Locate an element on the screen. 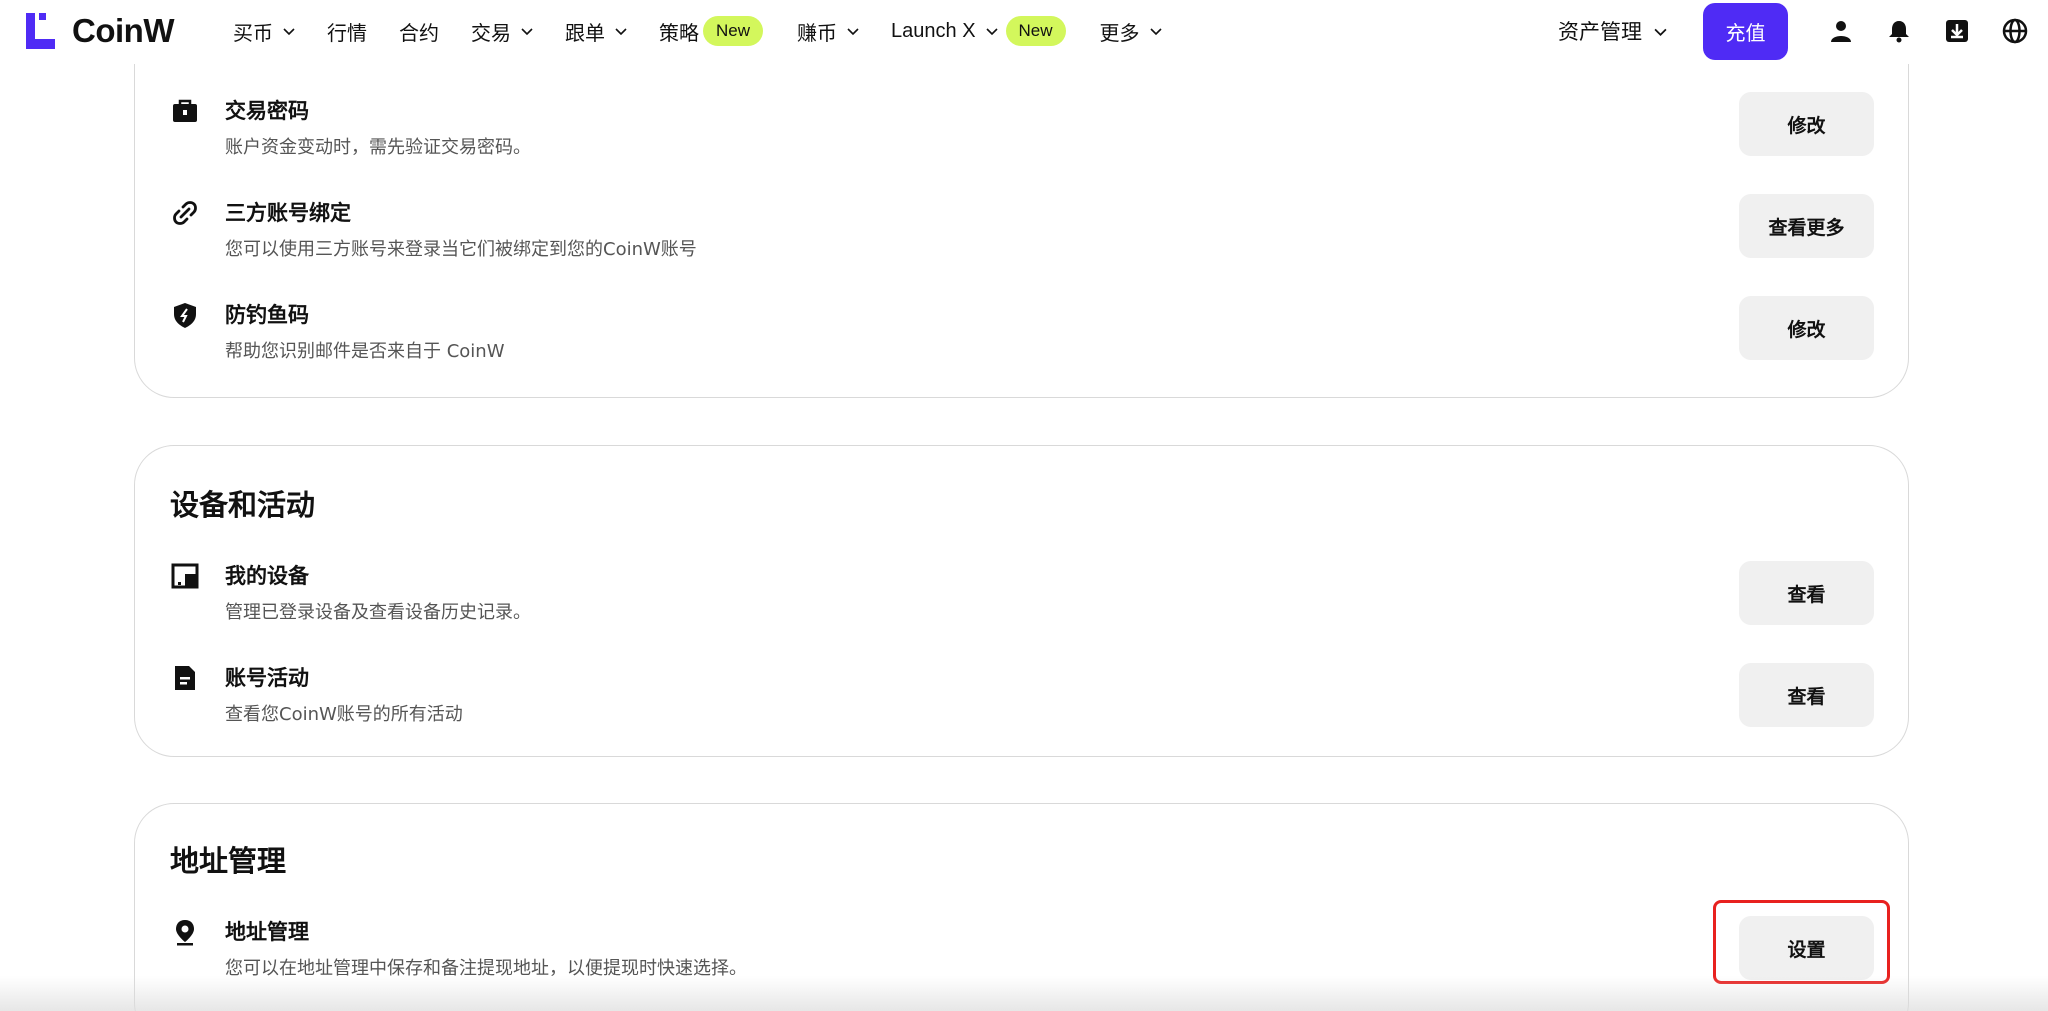 This screenshot has width=2048, height=1011. nav-item-earn: 赚币 is located at coordinates (828, 31).